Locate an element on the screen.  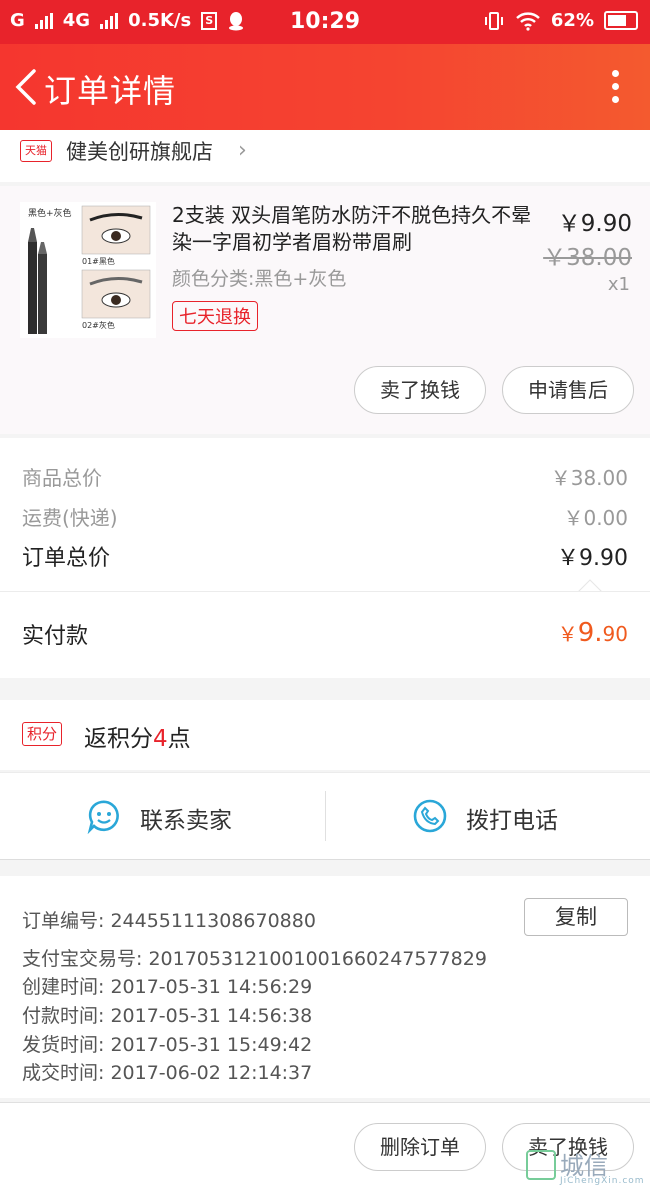
shipped-time: 发货时间: 2017-05-31 15:49:42 is located at coordinates (167, 1045).